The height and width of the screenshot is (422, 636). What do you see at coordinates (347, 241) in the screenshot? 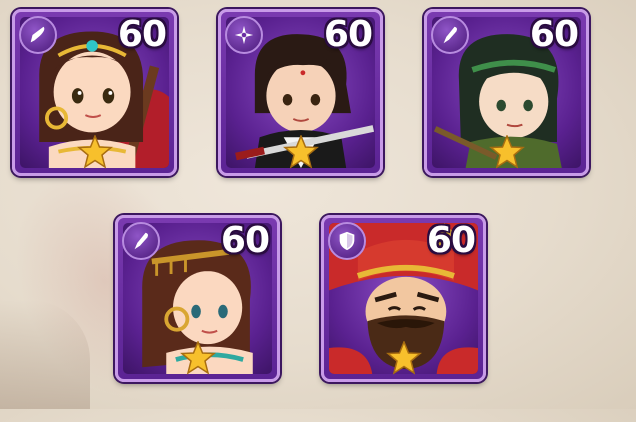
I see `shield-icon` at bounding box center [347, 241].